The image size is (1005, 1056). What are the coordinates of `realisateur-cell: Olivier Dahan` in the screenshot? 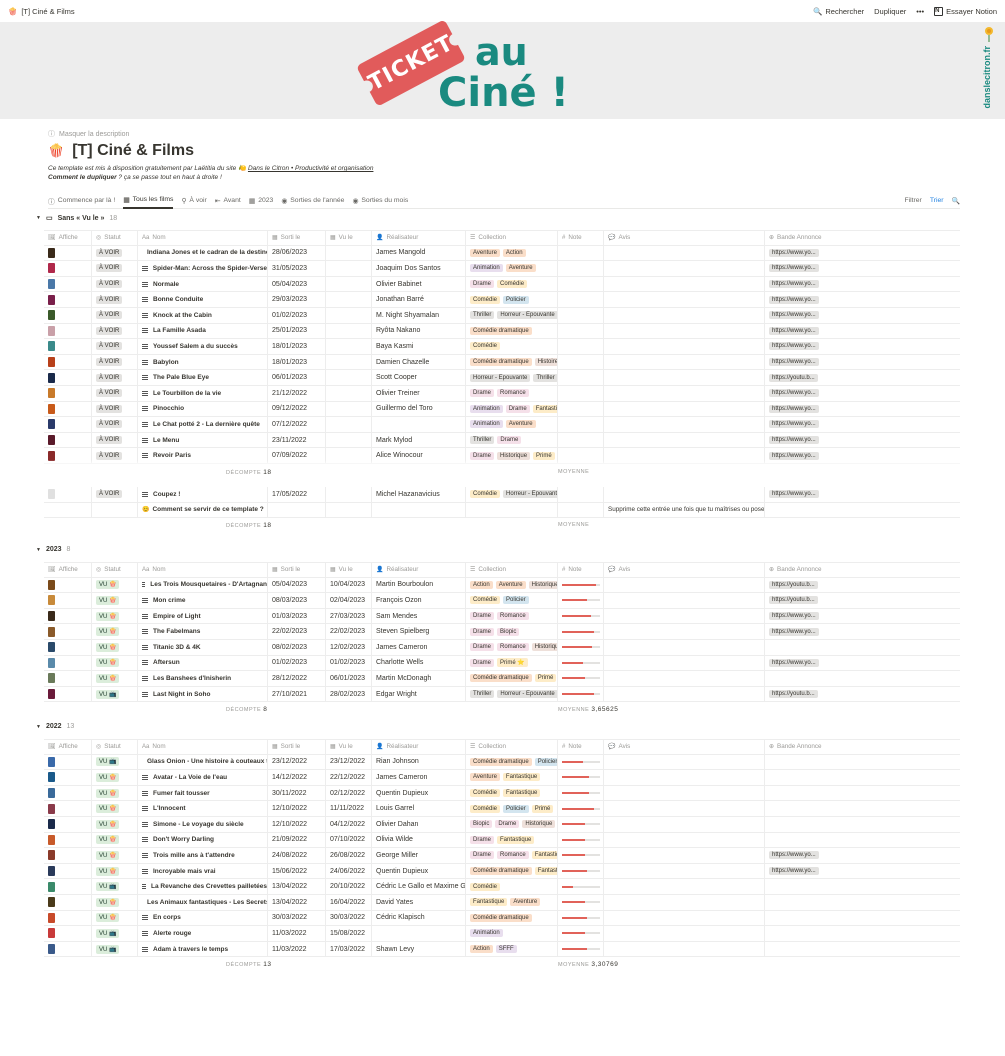 It's located at (419, 824).